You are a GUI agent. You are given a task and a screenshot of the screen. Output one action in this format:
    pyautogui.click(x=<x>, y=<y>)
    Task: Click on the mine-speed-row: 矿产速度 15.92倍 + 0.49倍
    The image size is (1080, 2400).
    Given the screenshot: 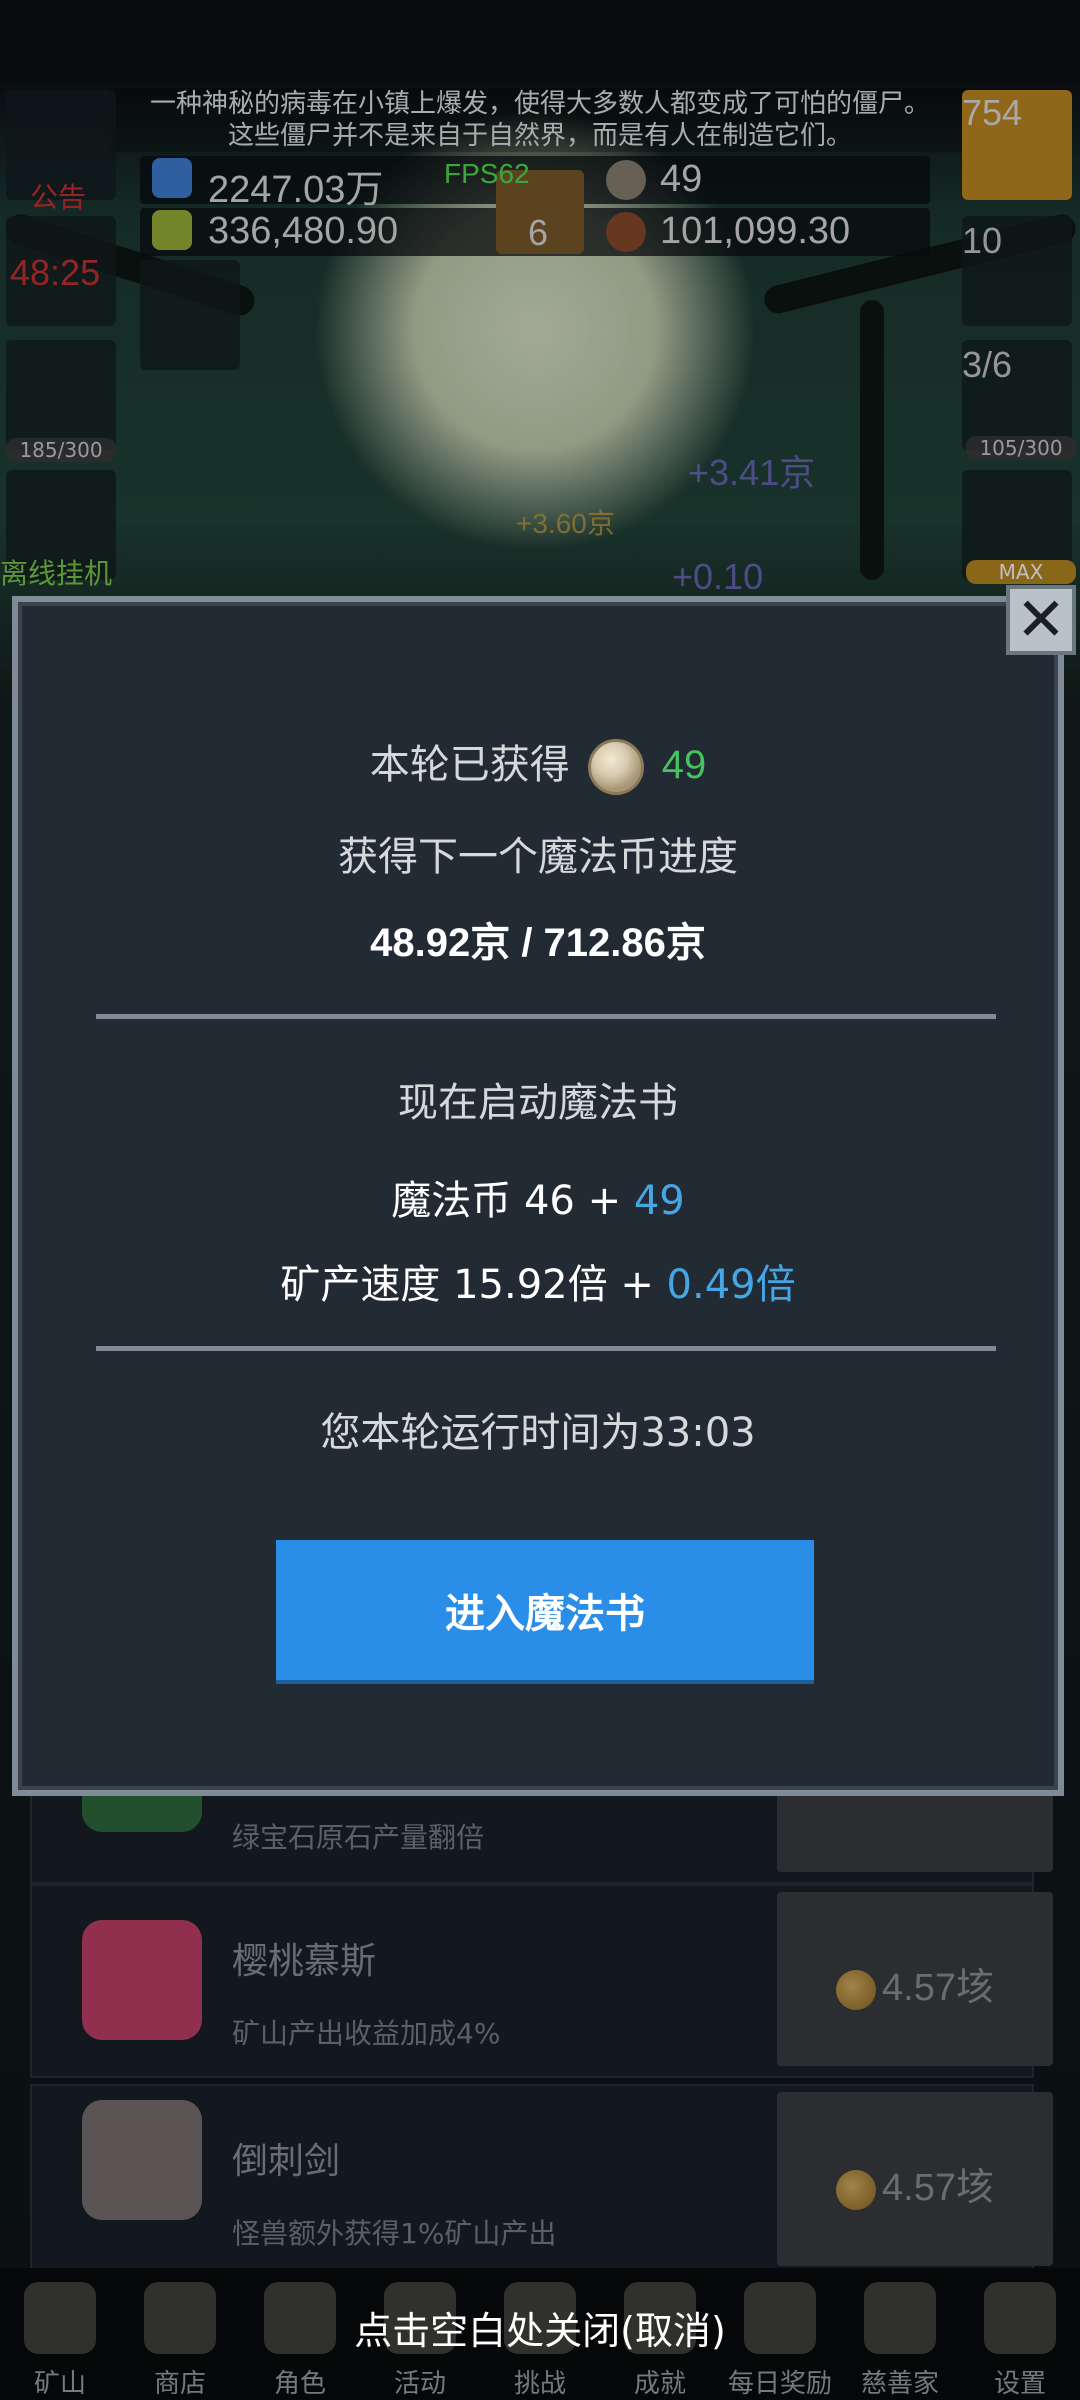 What is the action you would take?
    pyautogui.click(x=538, y=1281)
    